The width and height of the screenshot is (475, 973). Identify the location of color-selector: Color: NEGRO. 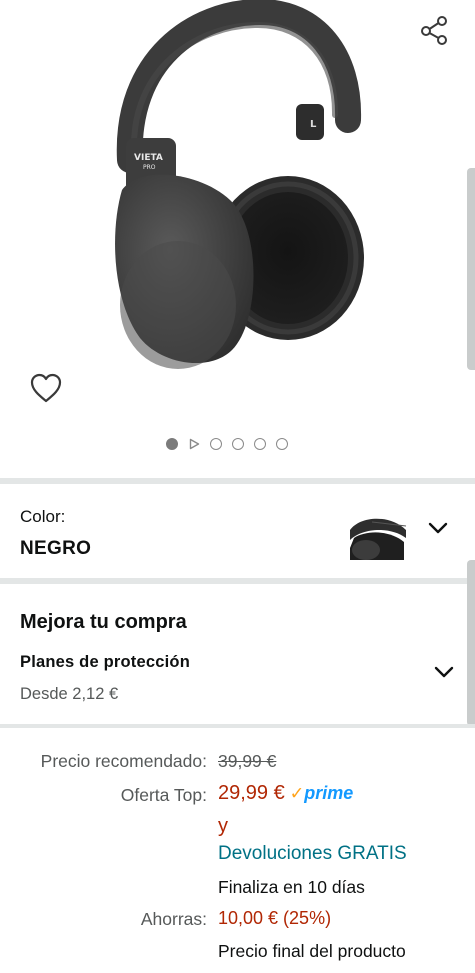
(237, 531).